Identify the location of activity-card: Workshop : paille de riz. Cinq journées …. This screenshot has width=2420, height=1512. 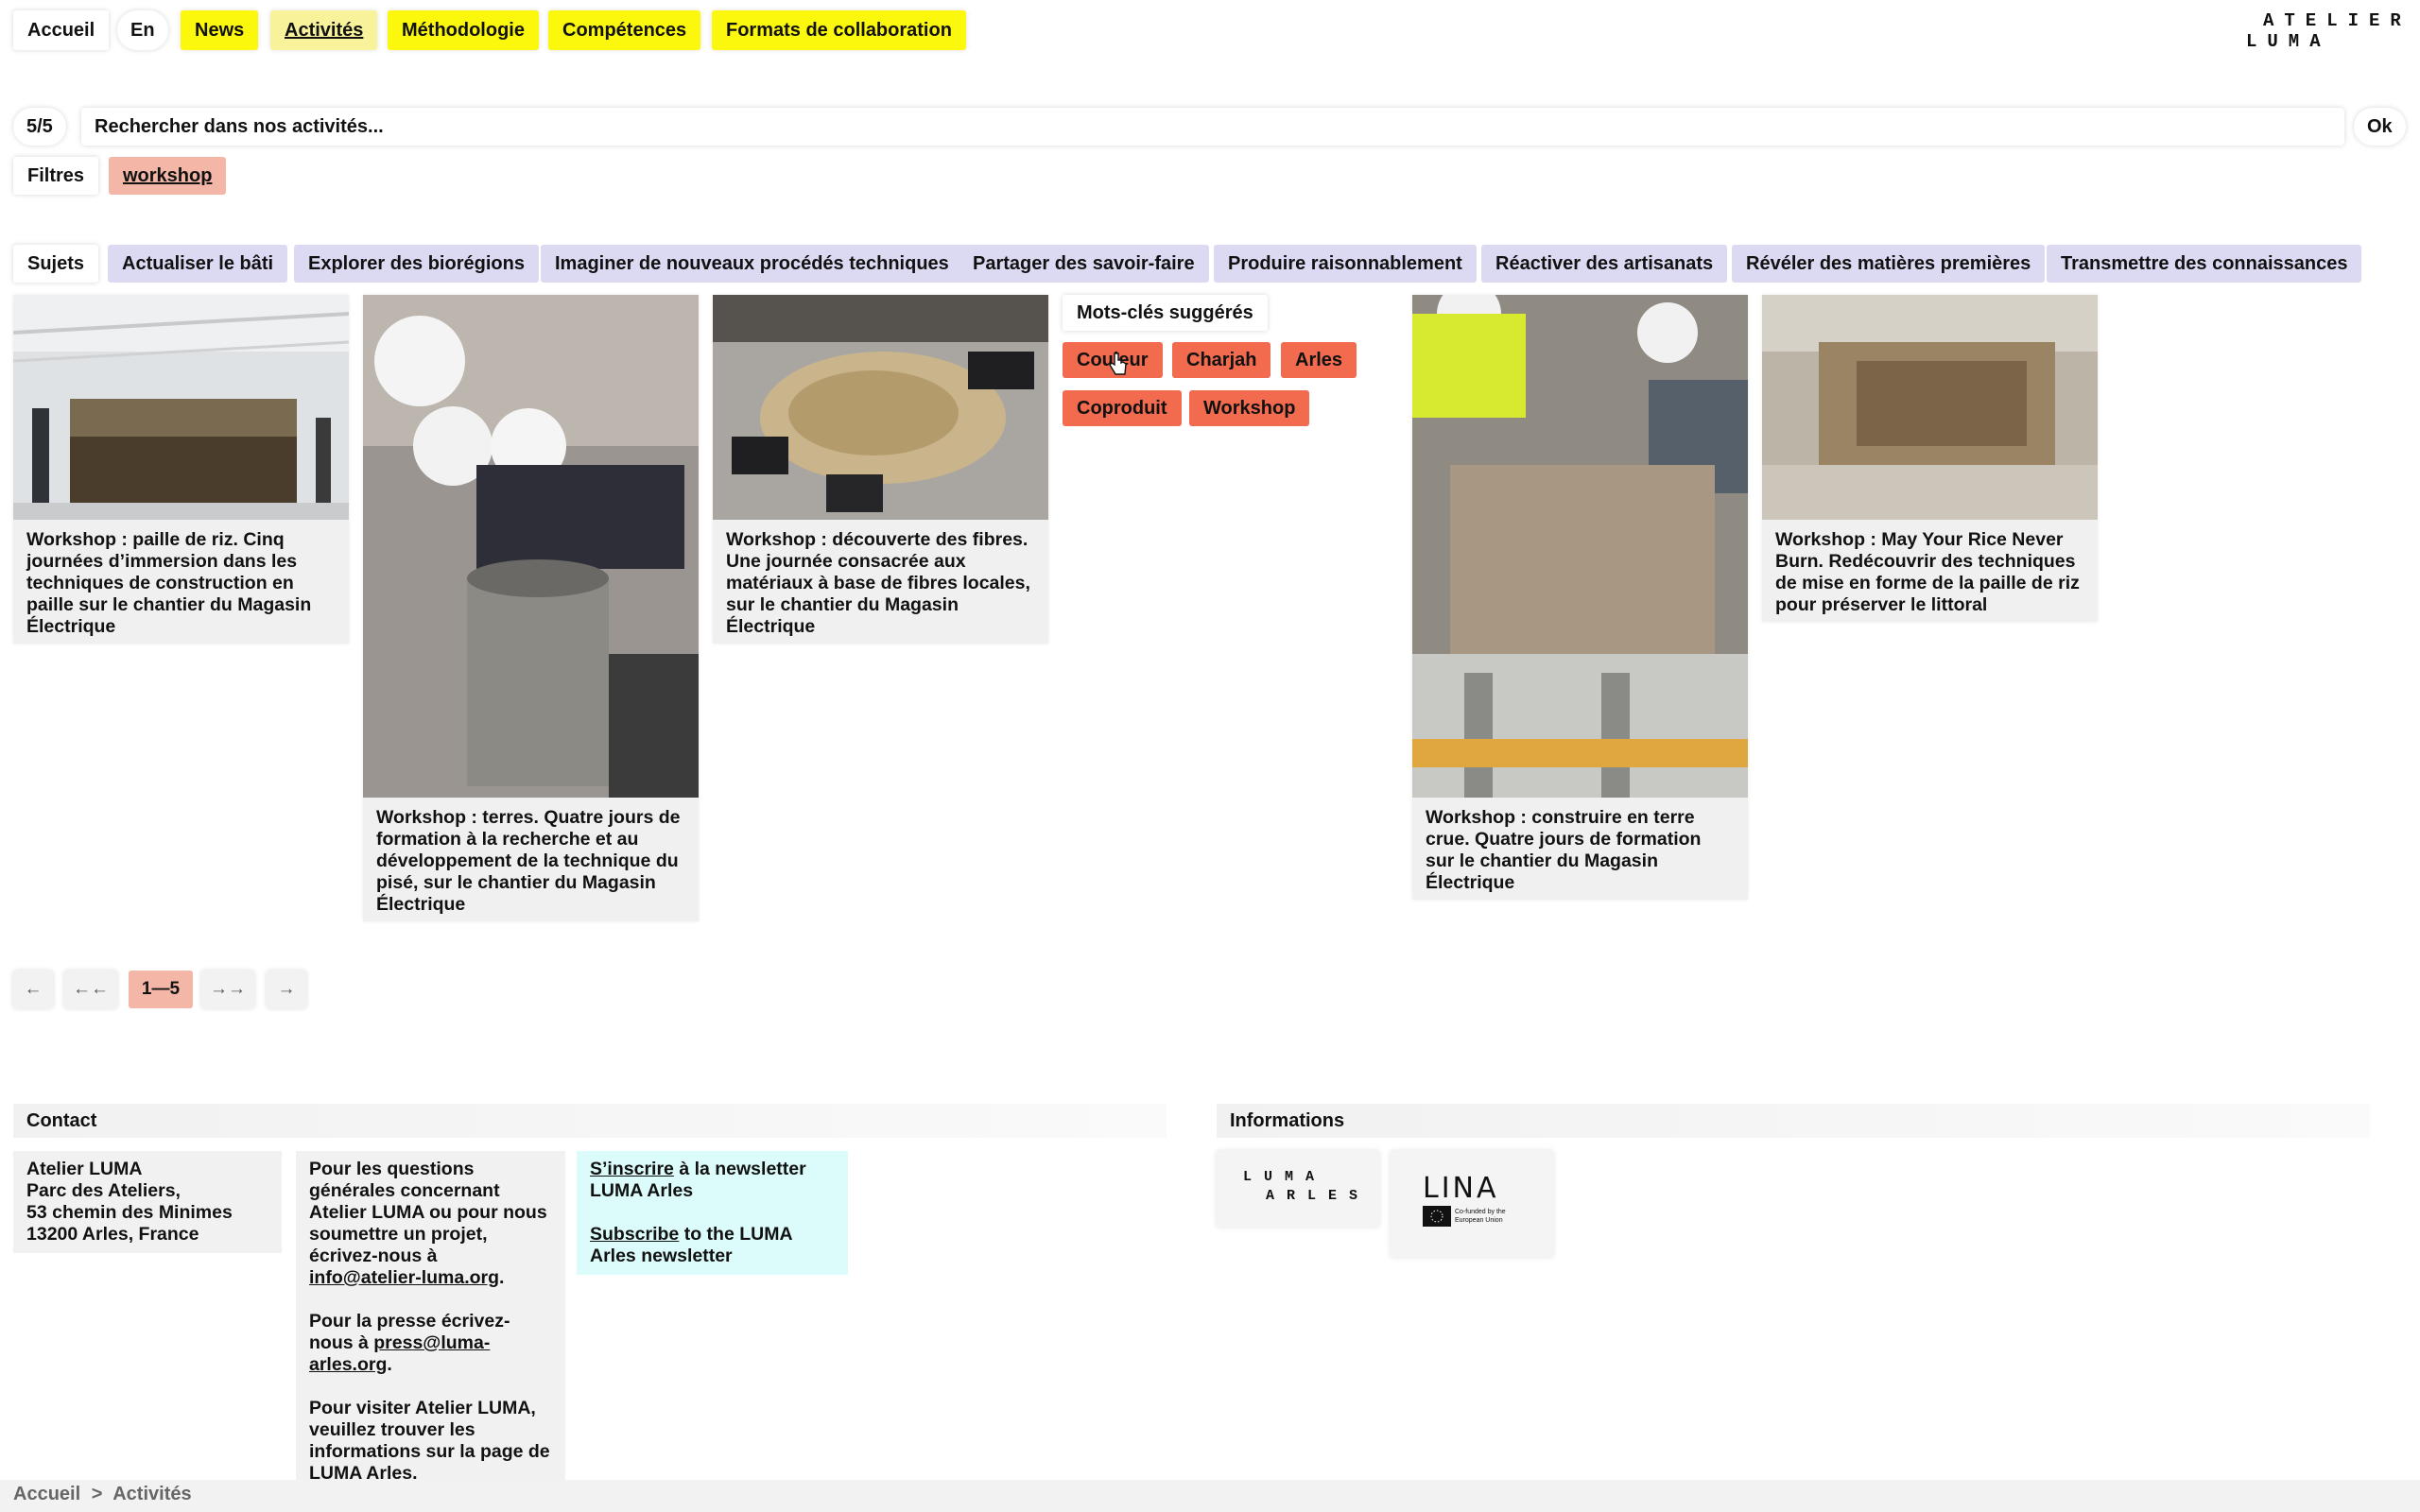
(181, 469).